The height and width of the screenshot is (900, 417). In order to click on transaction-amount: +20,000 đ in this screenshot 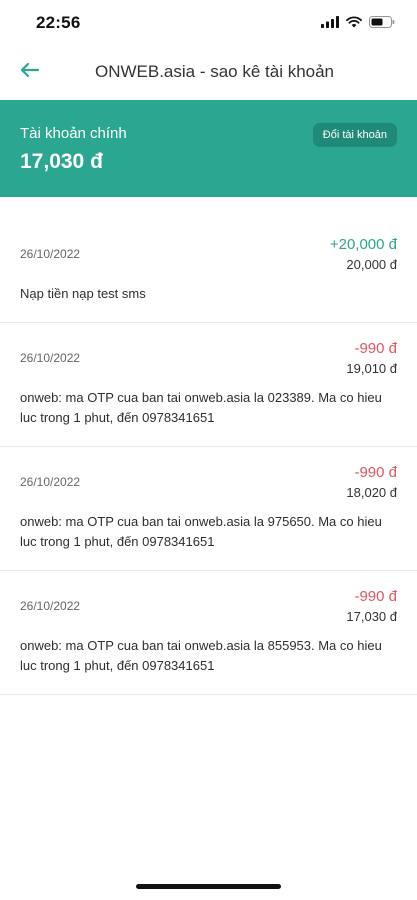, I will do `click(363, 244)`.